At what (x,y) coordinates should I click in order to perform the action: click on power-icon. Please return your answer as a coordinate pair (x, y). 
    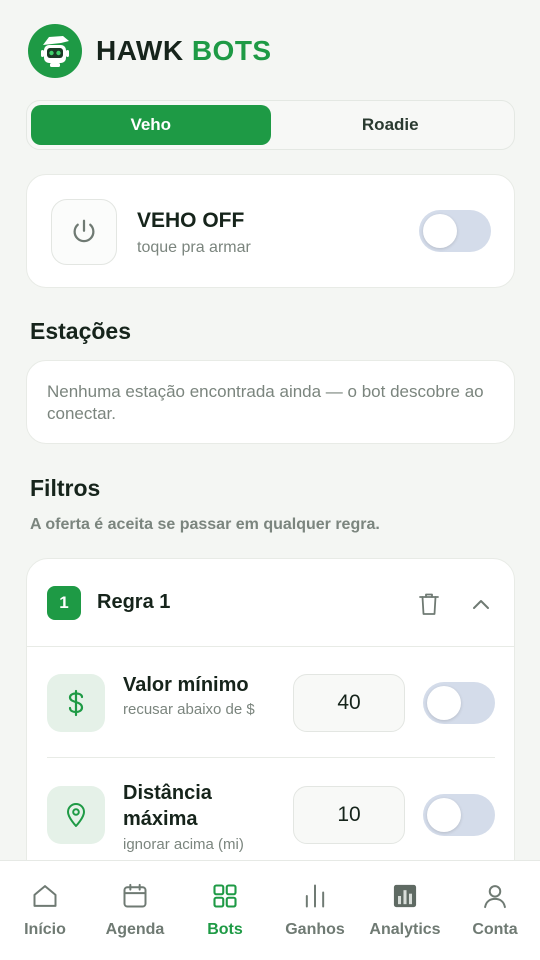
    Looking at the image, I should click on (84, 231).